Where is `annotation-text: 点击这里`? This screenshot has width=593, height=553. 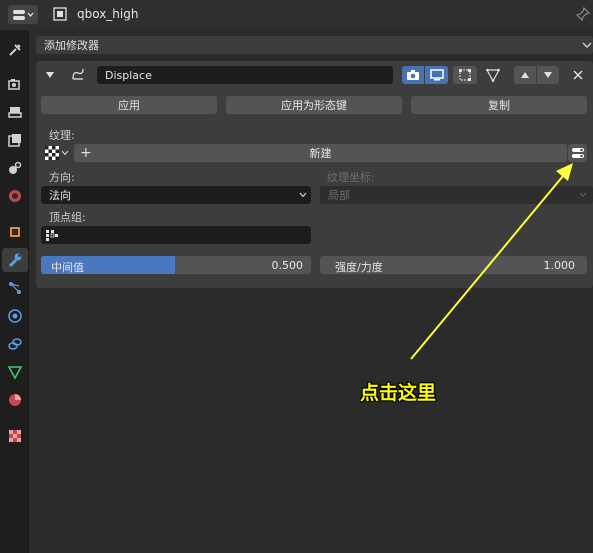 annotation-text: 点击这里 is located at coordinates (398, 393).